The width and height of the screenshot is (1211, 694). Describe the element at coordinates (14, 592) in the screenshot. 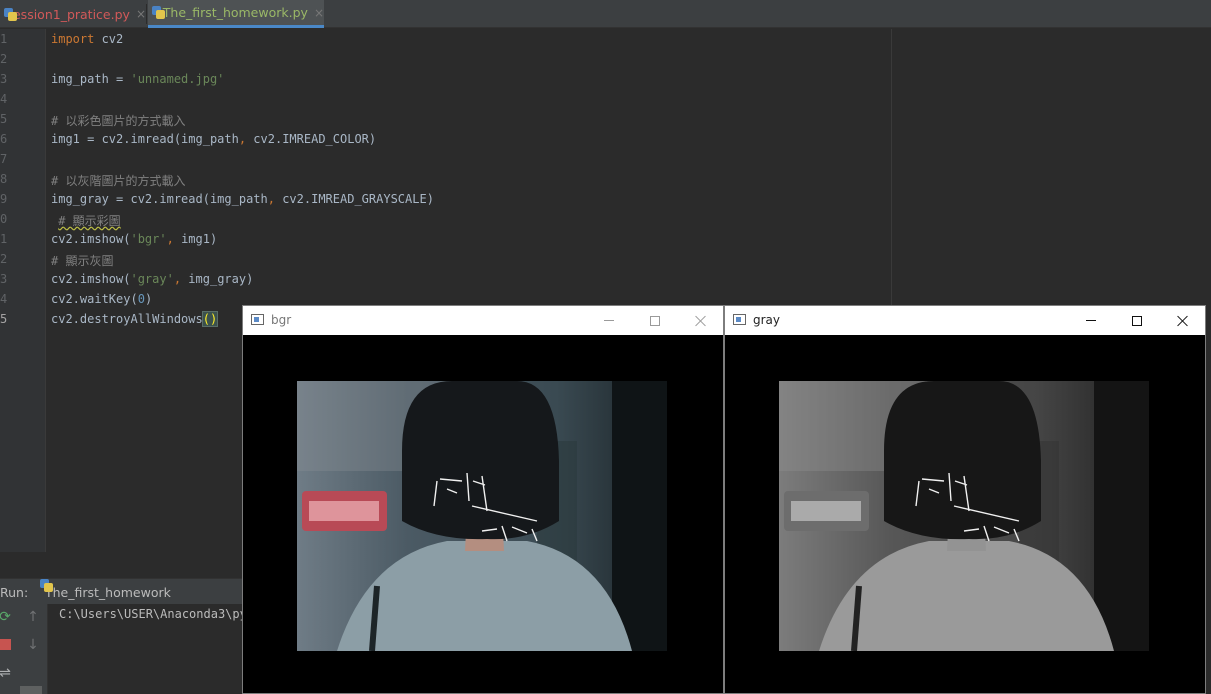

I see `run-label: Run:` at that location.